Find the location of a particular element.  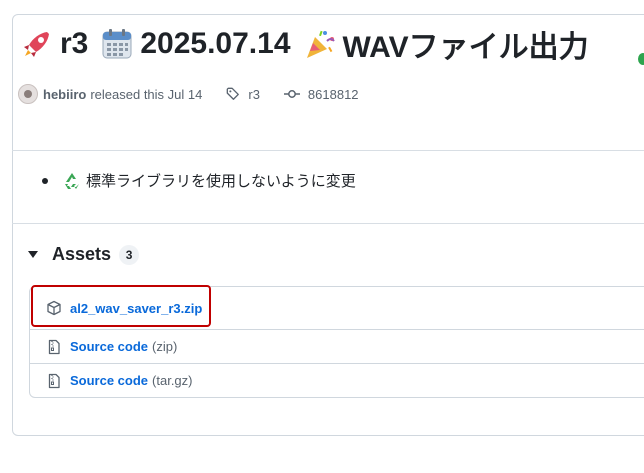

tag-label: r3 is located at coordinates (254, 94).